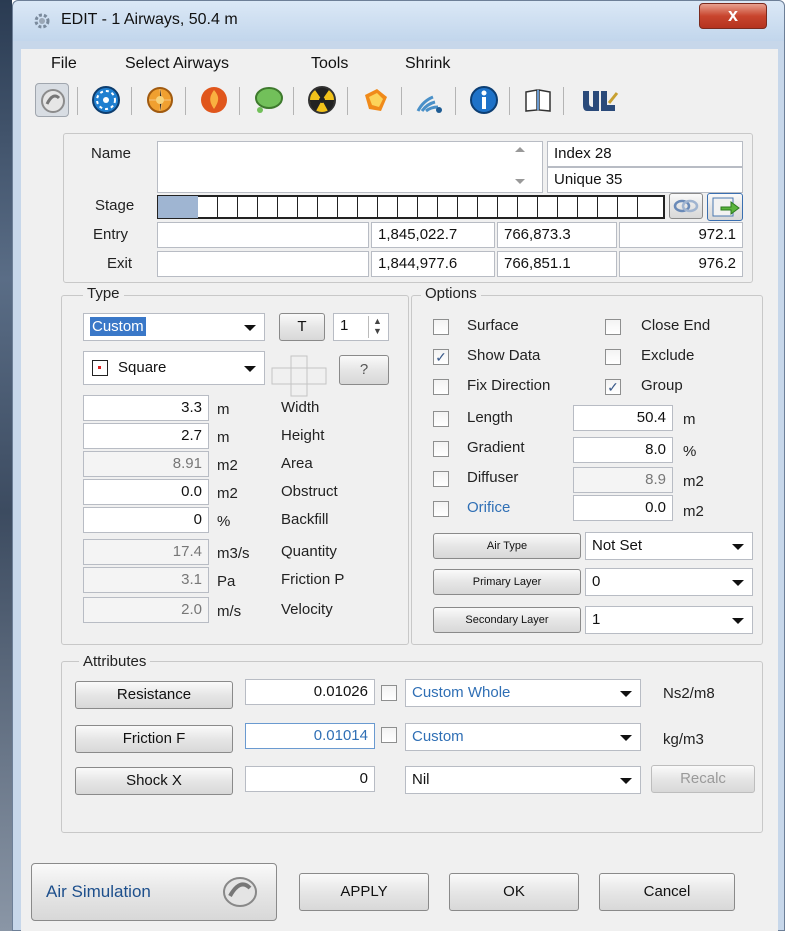 This screenshot has width=801, height=931. What do you see at coordinates (174, 368) in the screenshot?
I see `shape-select: Square` at bounding box center [174, 368].